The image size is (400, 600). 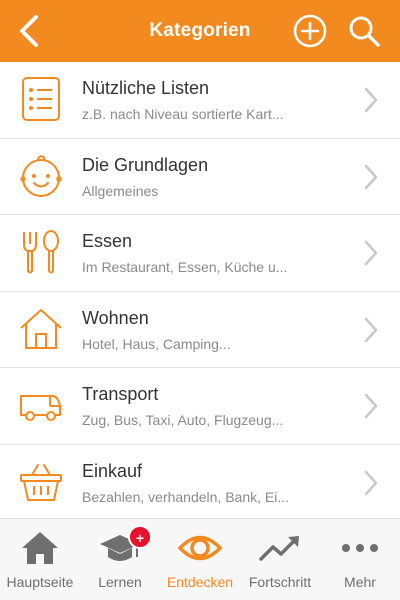 I want to click on home-icon, so click(x=40, y=548).